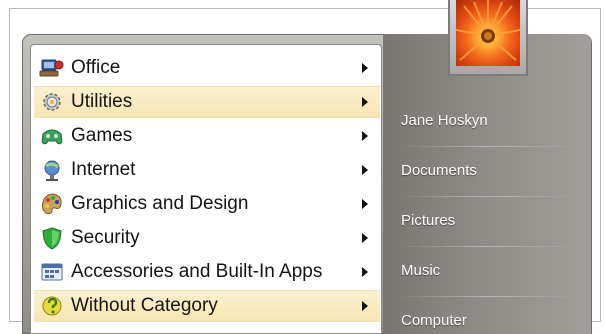 Image resolution: width=605 pixels, height=334 pixels. Describe the element at coordinates (102, 101) in the screenshot. I see `menu-item-label: Utilities` at that location.